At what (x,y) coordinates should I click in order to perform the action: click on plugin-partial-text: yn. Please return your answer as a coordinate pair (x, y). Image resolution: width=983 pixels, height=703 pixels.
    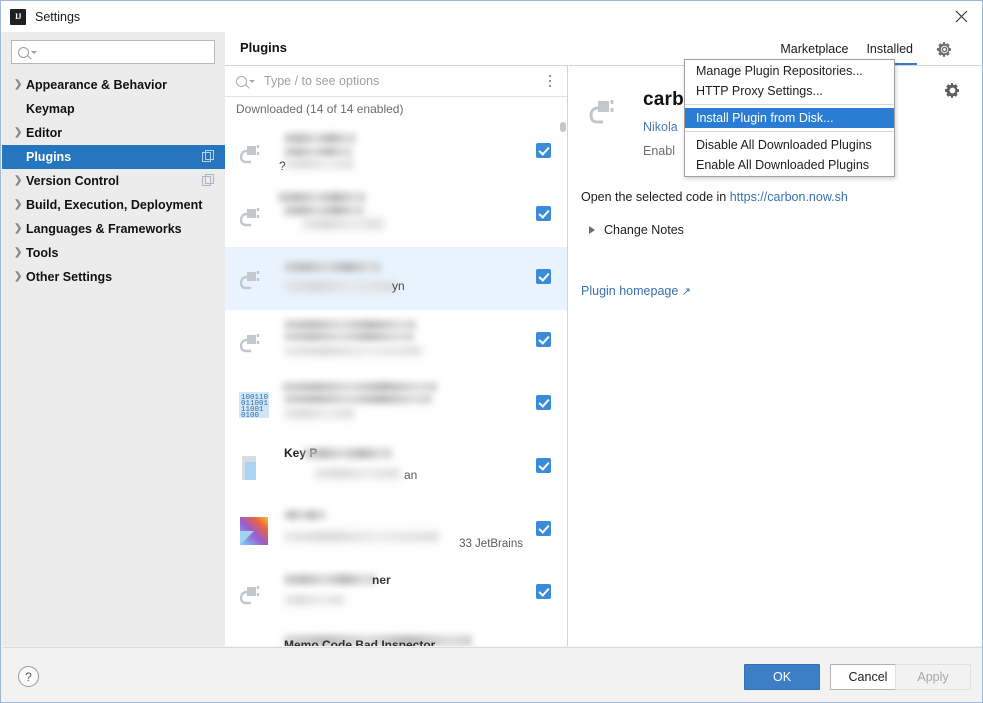
    Looking at the image, I should click on (398, 285).